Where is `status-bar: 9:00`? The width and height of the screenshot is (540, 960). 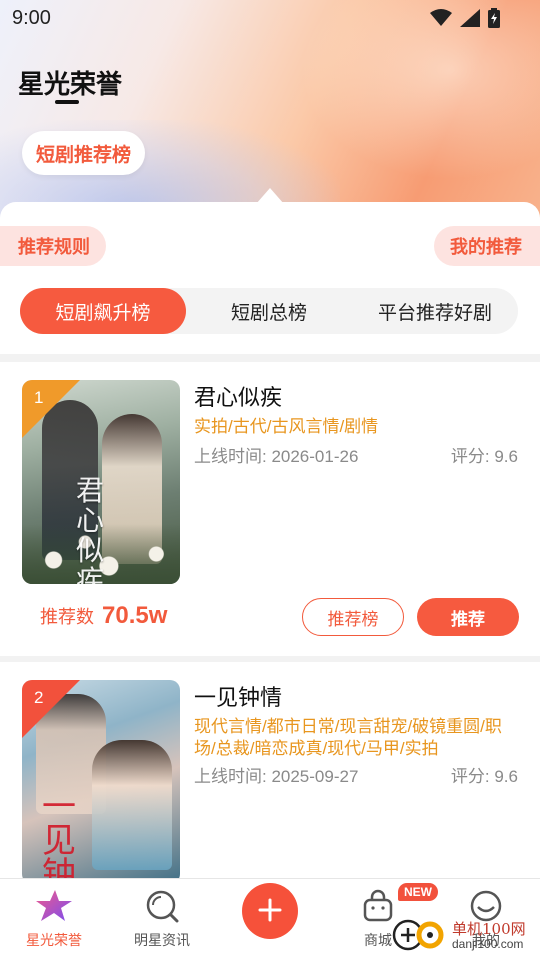
status-bar: 9:00 is located at coordinates (270, 18).